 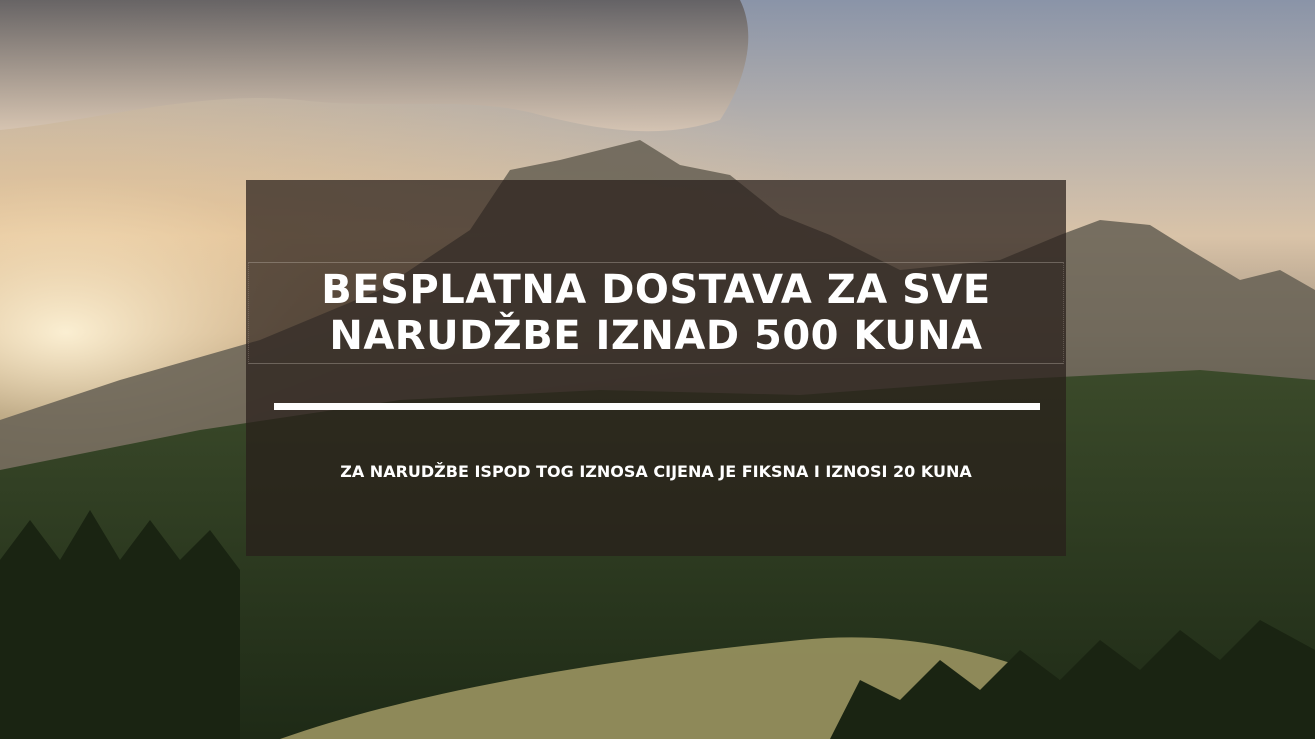 I want to click on divider-line, so click(x=657, y=406).